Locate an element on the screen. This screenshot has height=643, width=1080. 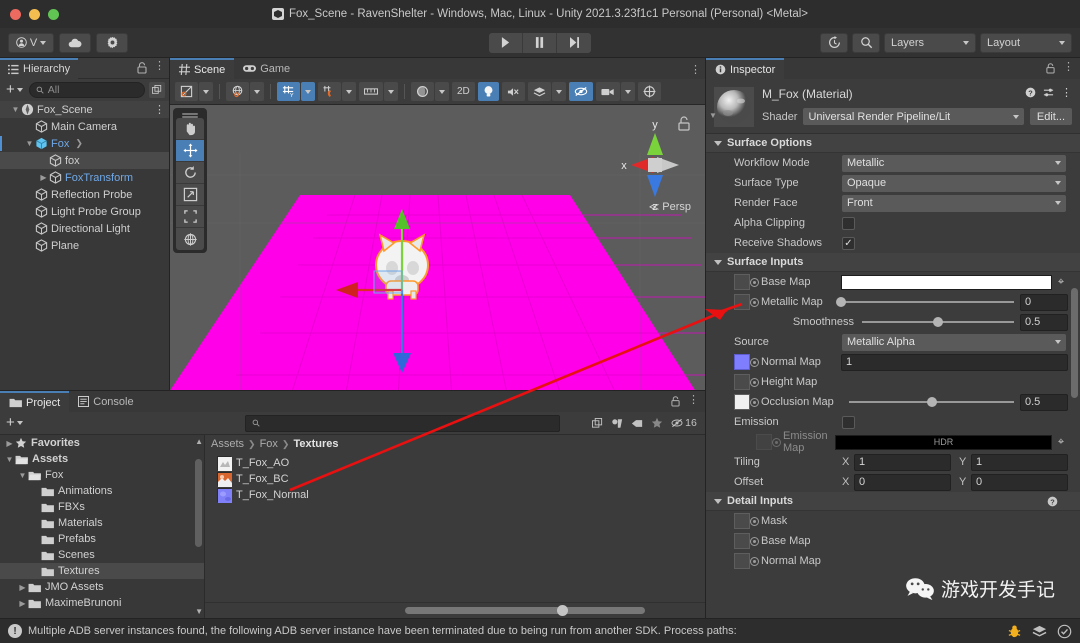
offset-y-field: 0 is located at coordinates (1019, 482).